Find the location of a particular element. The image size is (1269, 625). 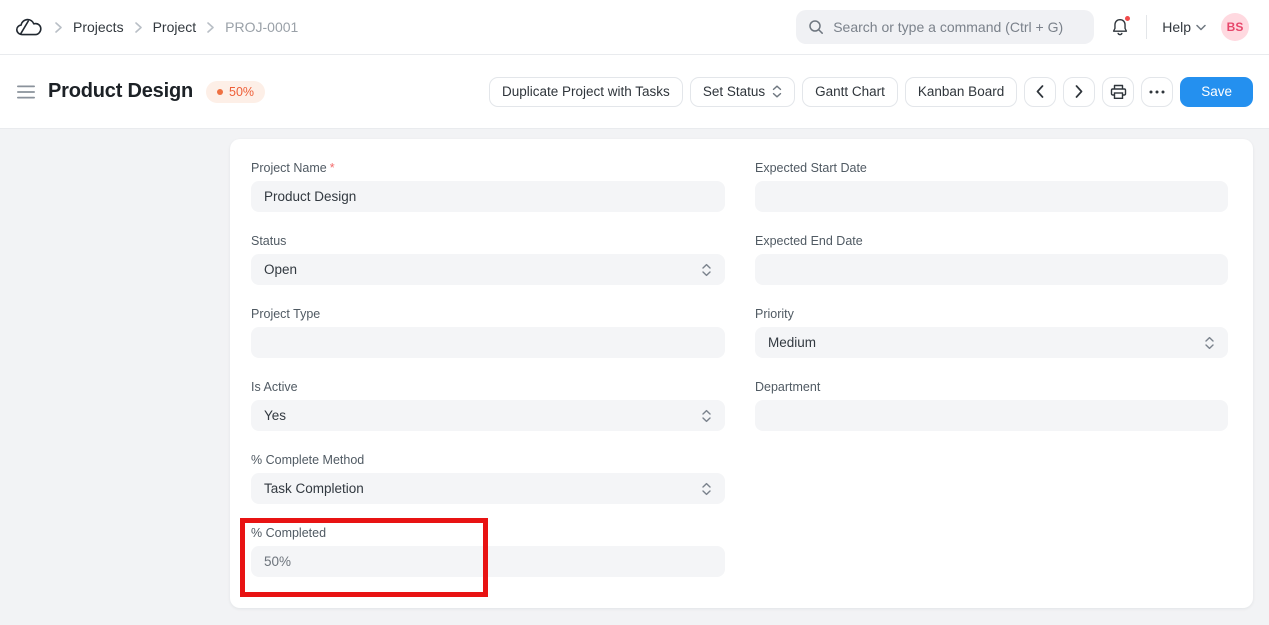

department-input is located at coordinates (991, 415).